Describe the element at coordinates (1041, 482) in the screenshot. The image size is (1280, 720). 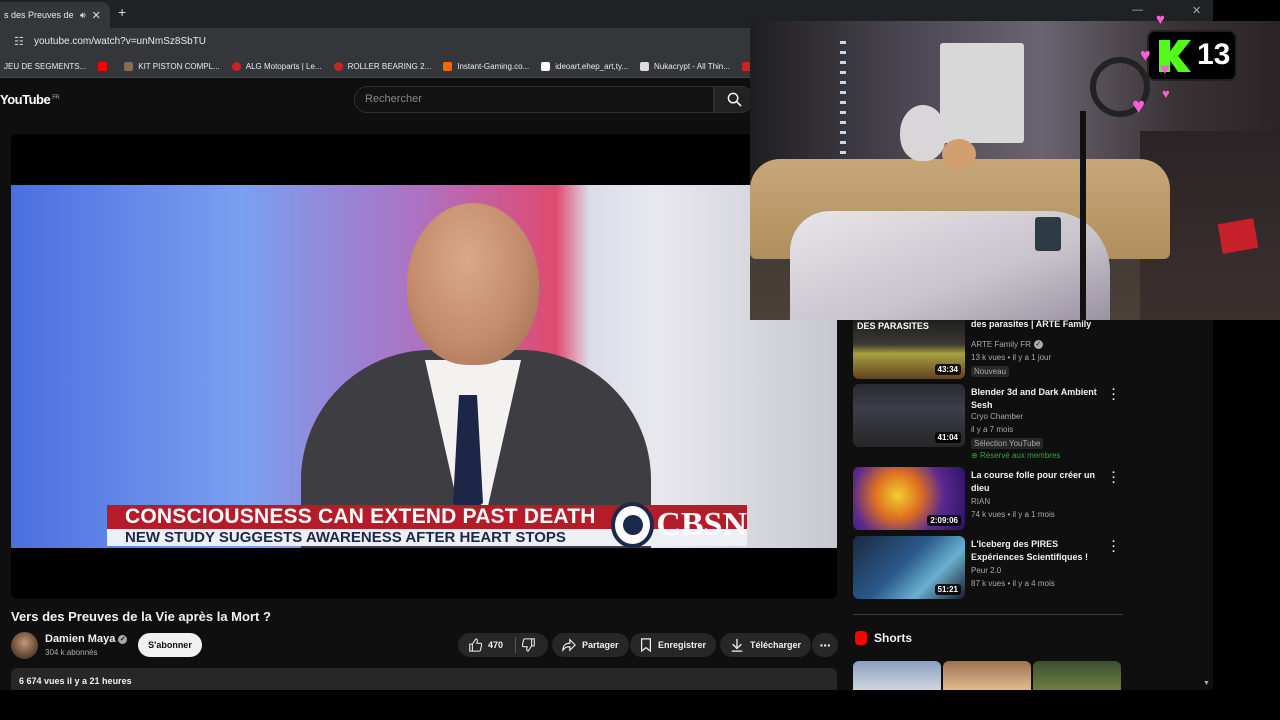
I see `rec-title: La course folle pour créer un dieu` at that location.